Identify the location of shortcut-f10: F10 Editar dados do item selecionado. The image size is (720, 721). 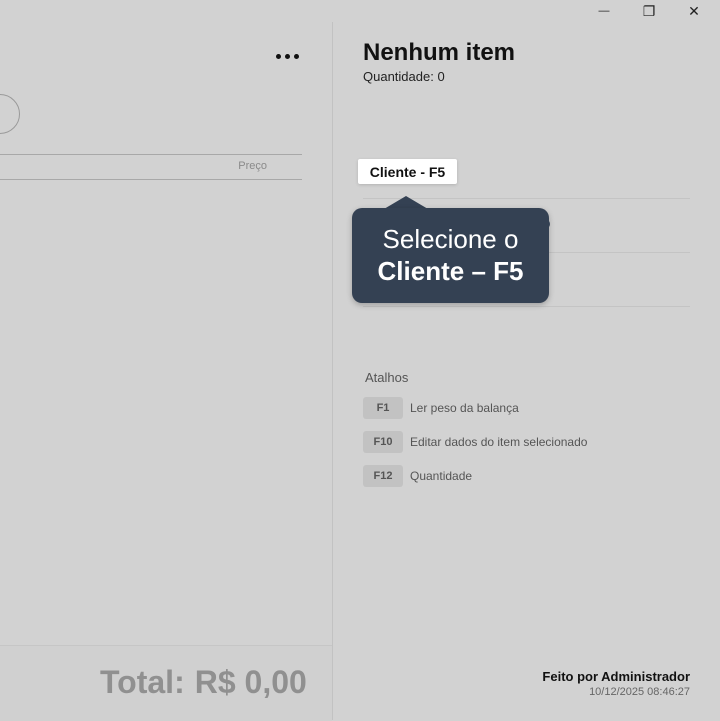
(475, 442).